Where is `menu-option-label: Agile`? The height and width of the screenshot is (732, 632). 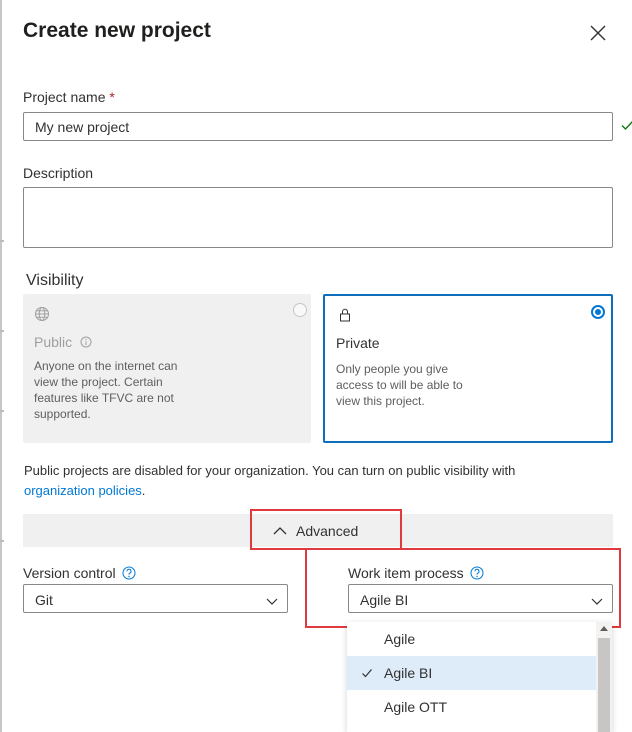 menu-option-label: Agile is located at coordinates (400, 639).